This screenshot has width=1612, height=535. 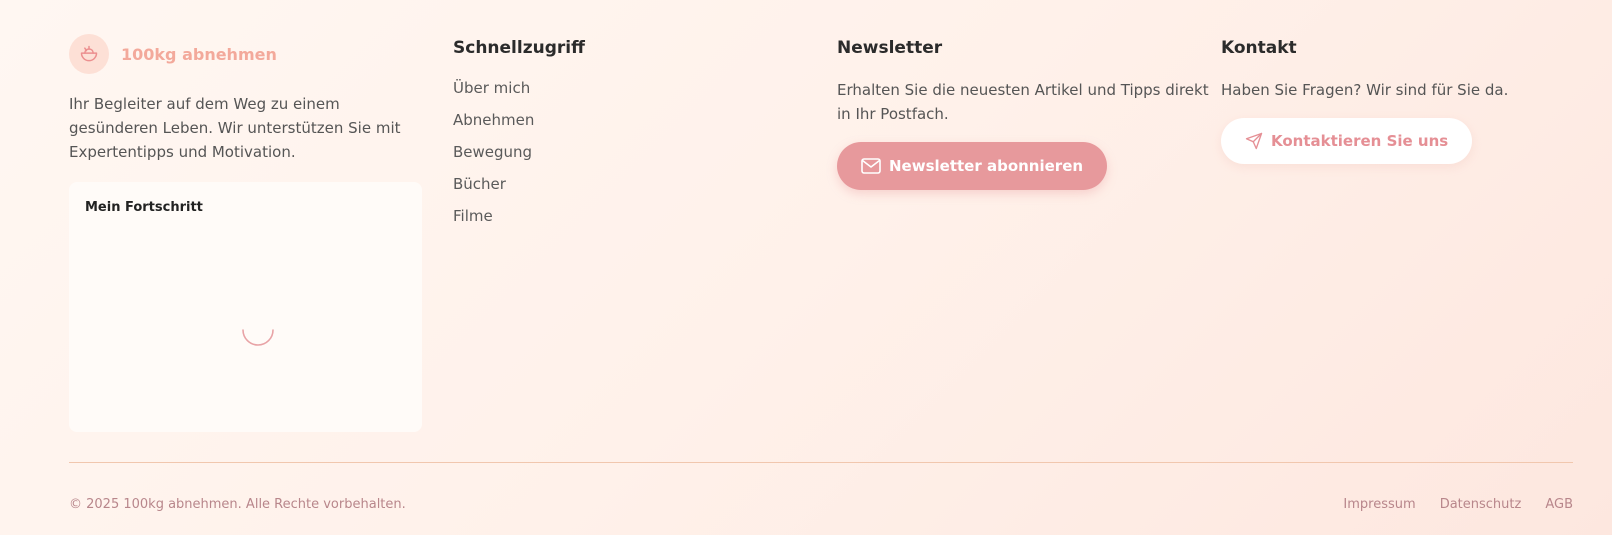 I want to click on contact-title: Kontakt, so click(x=1259, y=48).